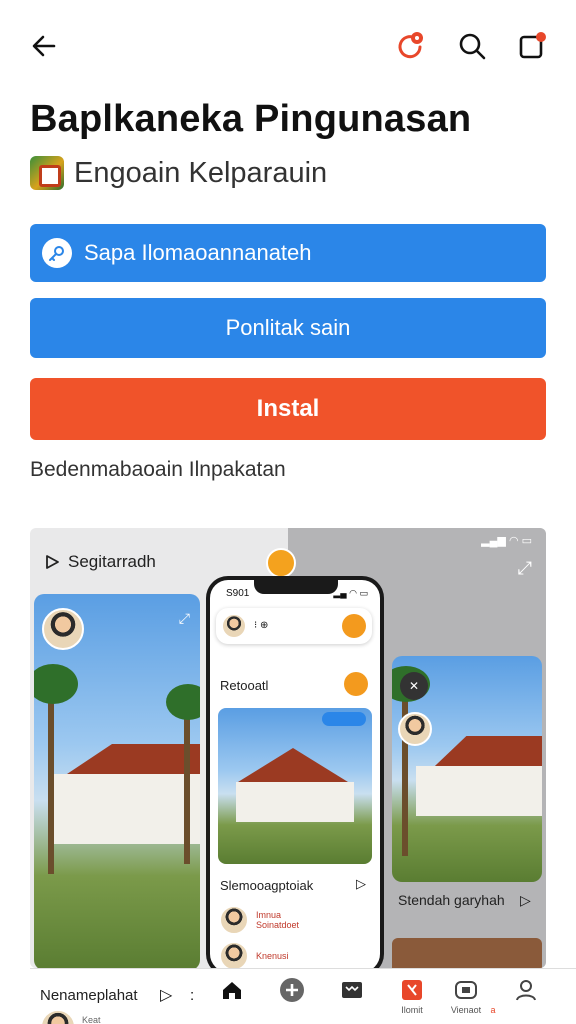  I want to click on phone-list-item-title: Imnua, so click(269, 915).